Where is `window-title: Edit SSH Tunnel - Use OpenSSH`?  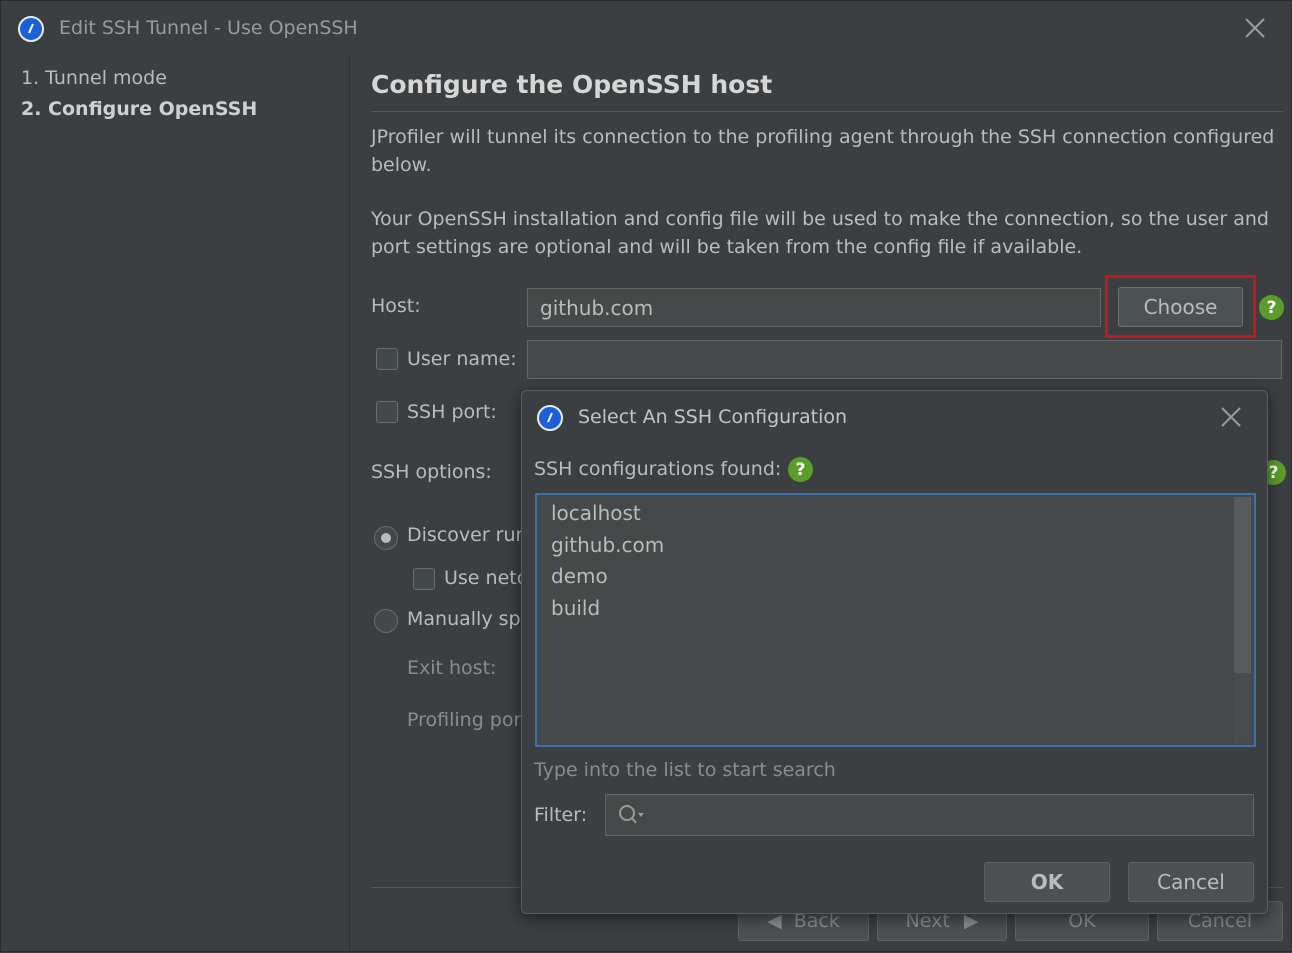 window-title: Edit SSH Tunnel - Use OpenSSH is located at coordinates (208, 28).